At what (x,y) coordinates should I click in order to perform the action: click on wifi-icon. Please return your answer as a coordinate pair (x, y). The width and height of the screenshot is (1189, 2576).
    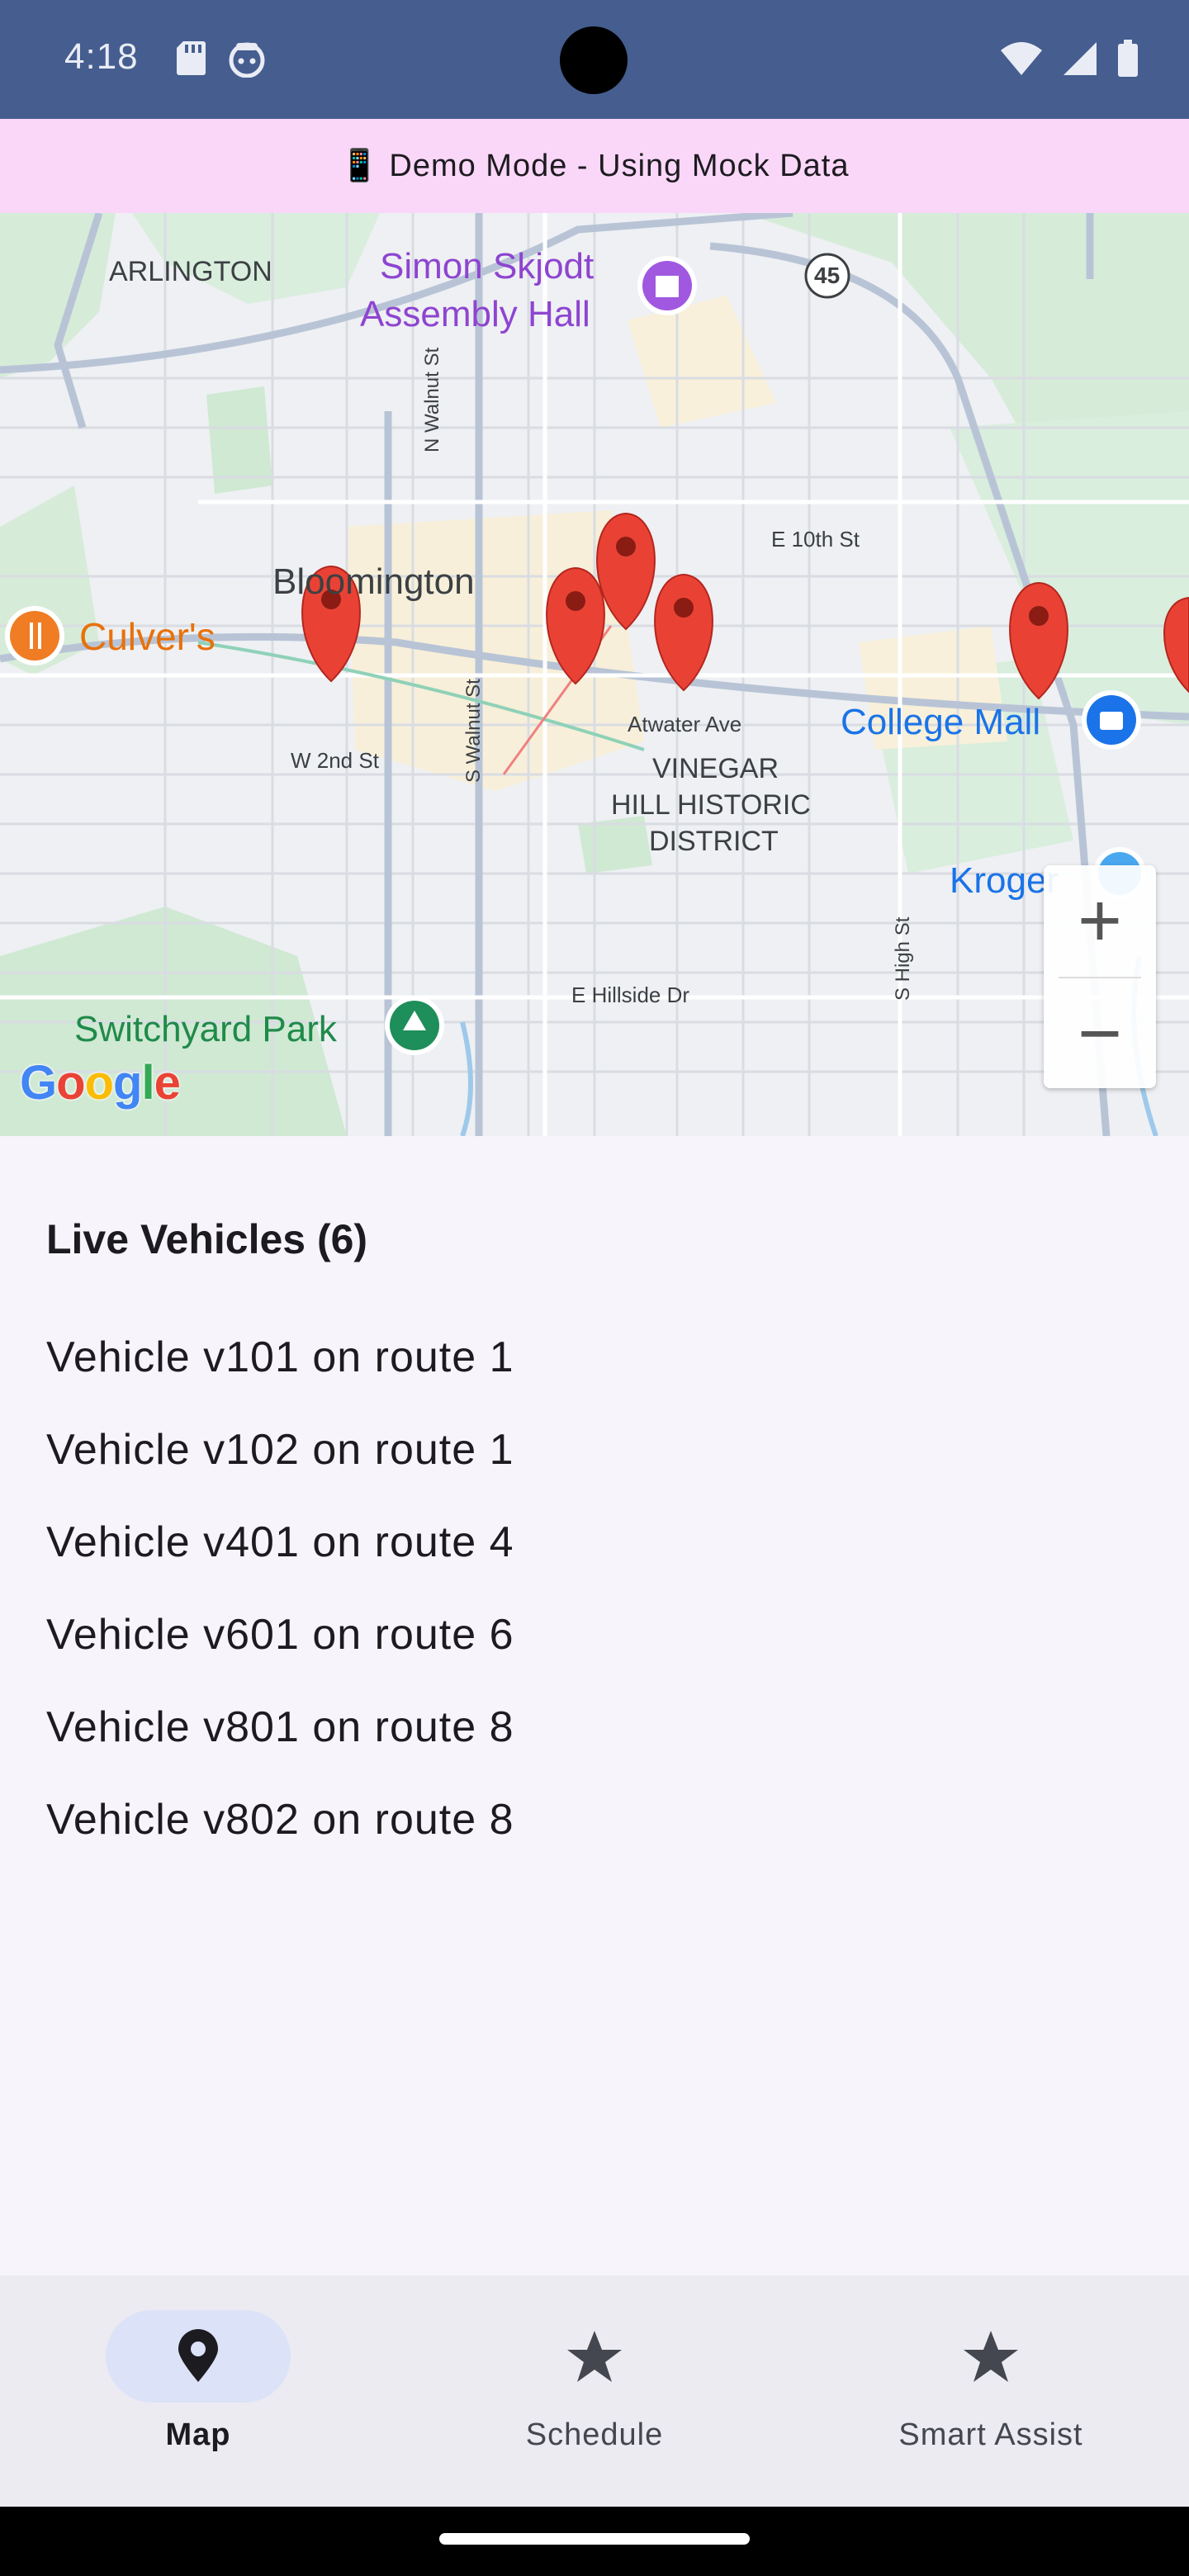
    Looking at the image, I should click on (1021, 60).